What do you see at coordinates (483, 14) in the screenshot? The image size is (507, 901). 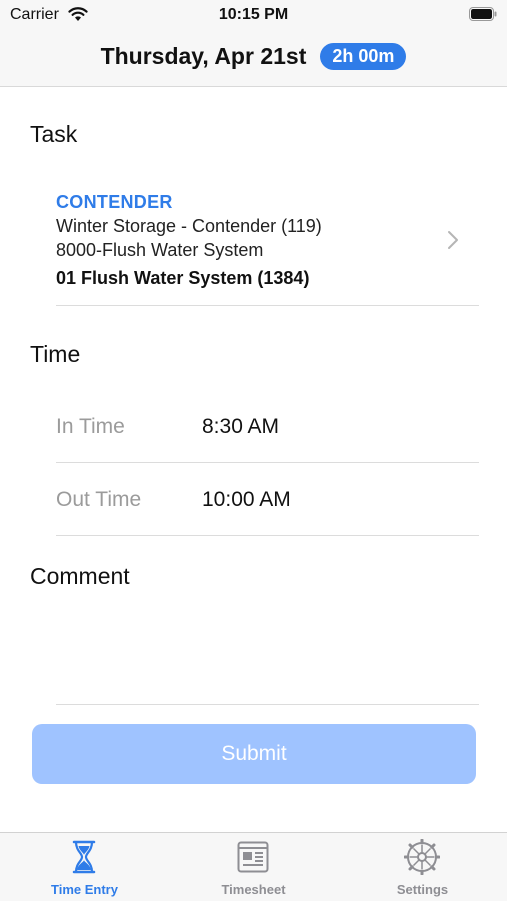 I see `battery-icon` at bounding box center [483, 14].